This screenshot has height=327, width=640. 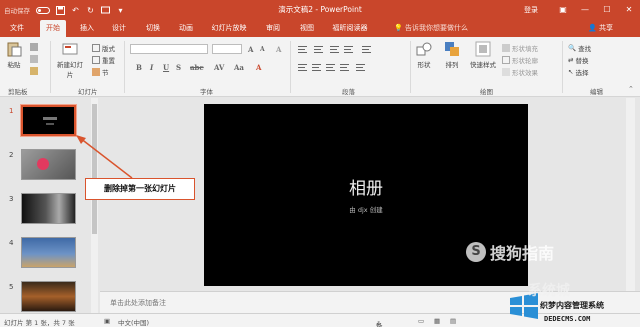 I want to click on tab-transitions: 切换, so click(x=153, y=28).